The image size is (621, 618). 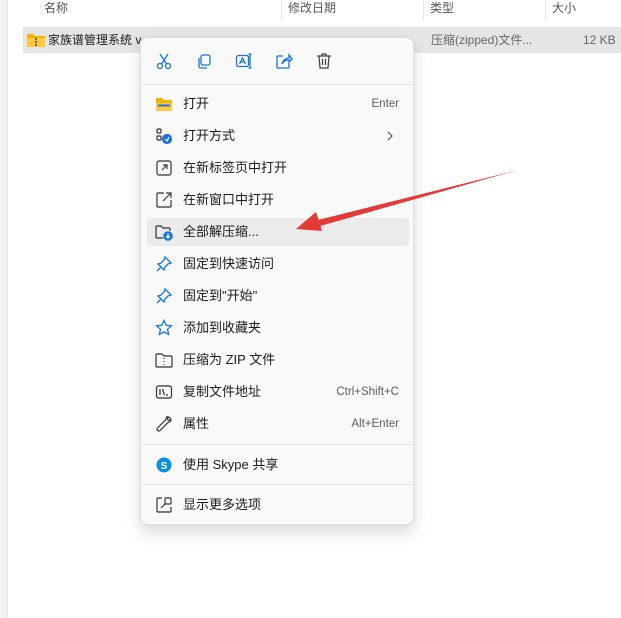 What do you see at coordinates (235, 167) in the screenshot?
I see `menu-item-label: 在新标签页中打开` at bounding box center [235, 167].